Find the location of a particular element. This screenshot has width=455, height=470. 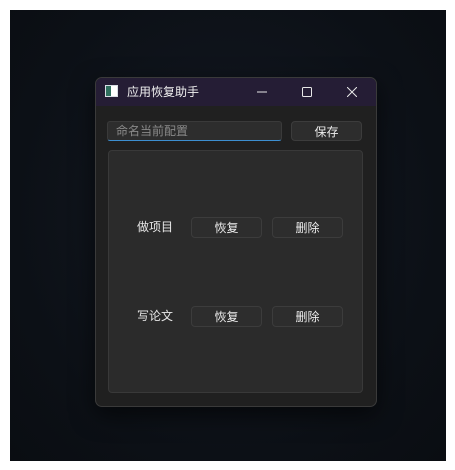

maximize-icon is located at coordinates (306, 92).